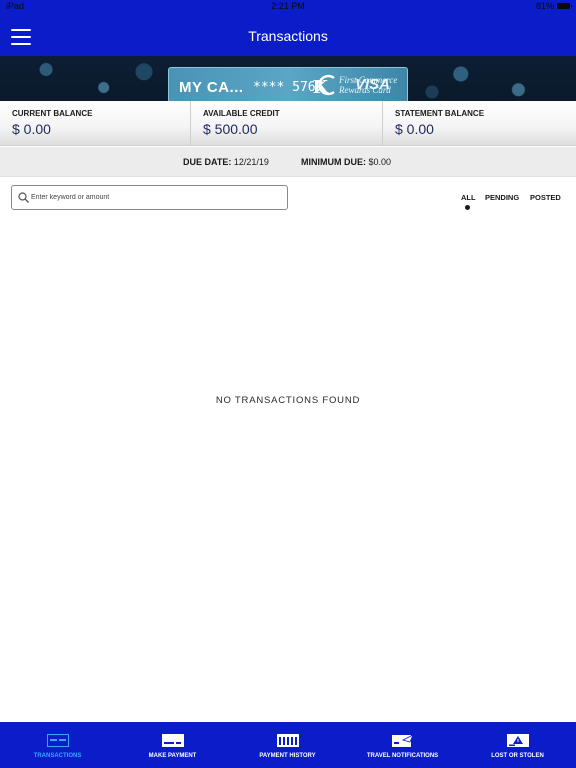  What do you see at coordinates (518, 740) in the screenshot?
I see `lost-or-stolen-icon` at bounding box center [518, 740].